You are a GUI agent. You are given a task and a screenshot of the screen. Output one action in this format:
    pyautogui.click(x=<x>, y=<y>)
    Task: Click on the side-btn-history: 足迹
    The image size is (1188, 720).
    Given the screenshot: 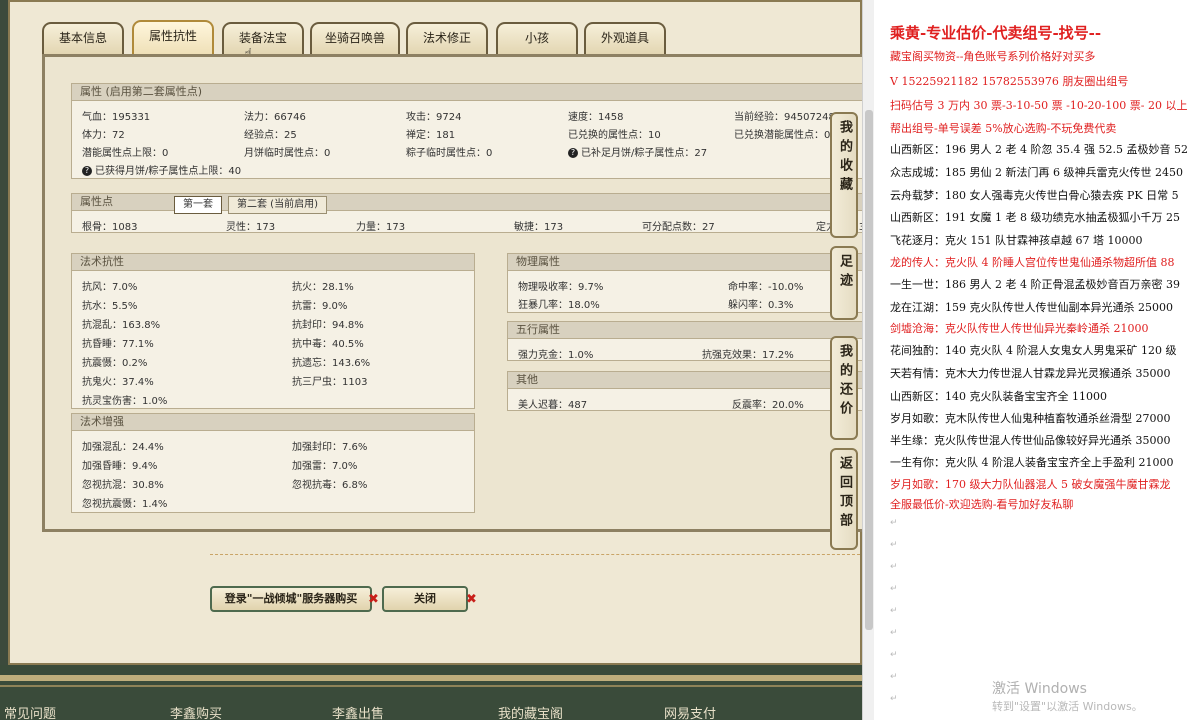 What is the action you would take?
    pyautogui.click(x=844, y=283)
    